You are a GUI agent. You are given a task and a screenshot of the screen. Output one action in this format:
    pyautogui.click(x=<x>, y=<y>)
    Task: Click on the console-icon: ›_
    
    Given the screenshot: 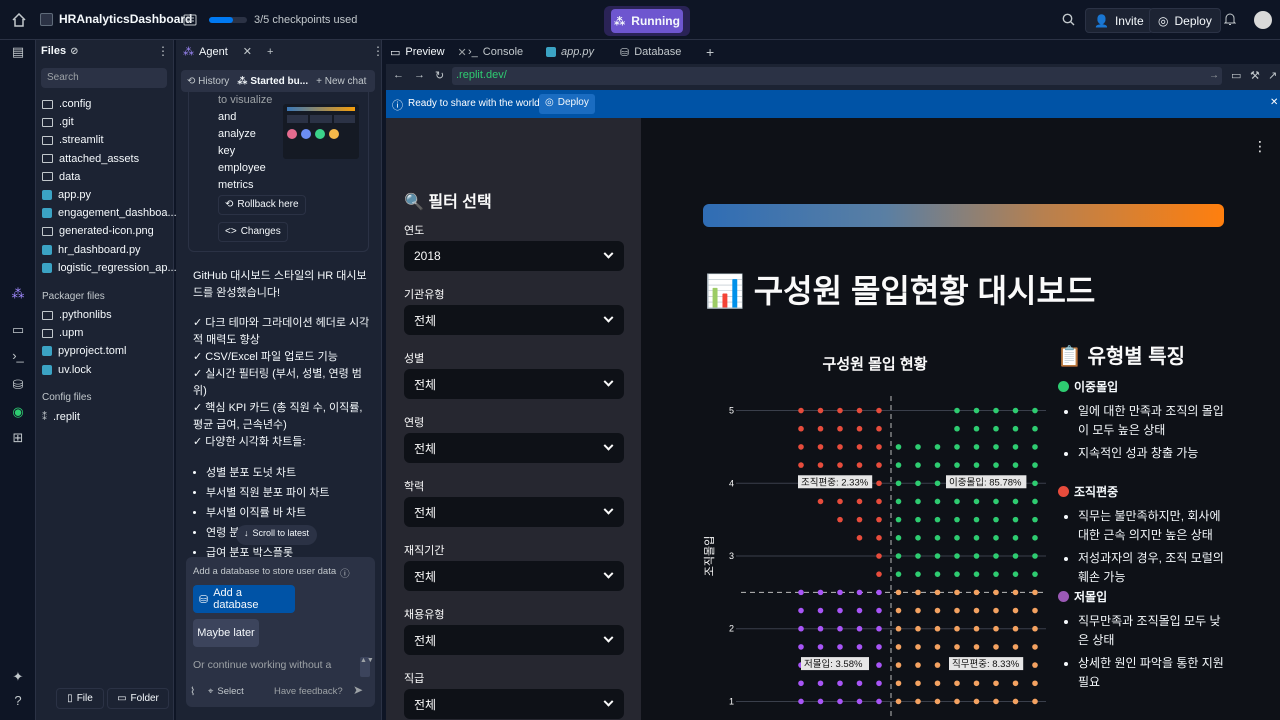 What is the action you would take?
    pyautogui.click(x=18, y=356)
    